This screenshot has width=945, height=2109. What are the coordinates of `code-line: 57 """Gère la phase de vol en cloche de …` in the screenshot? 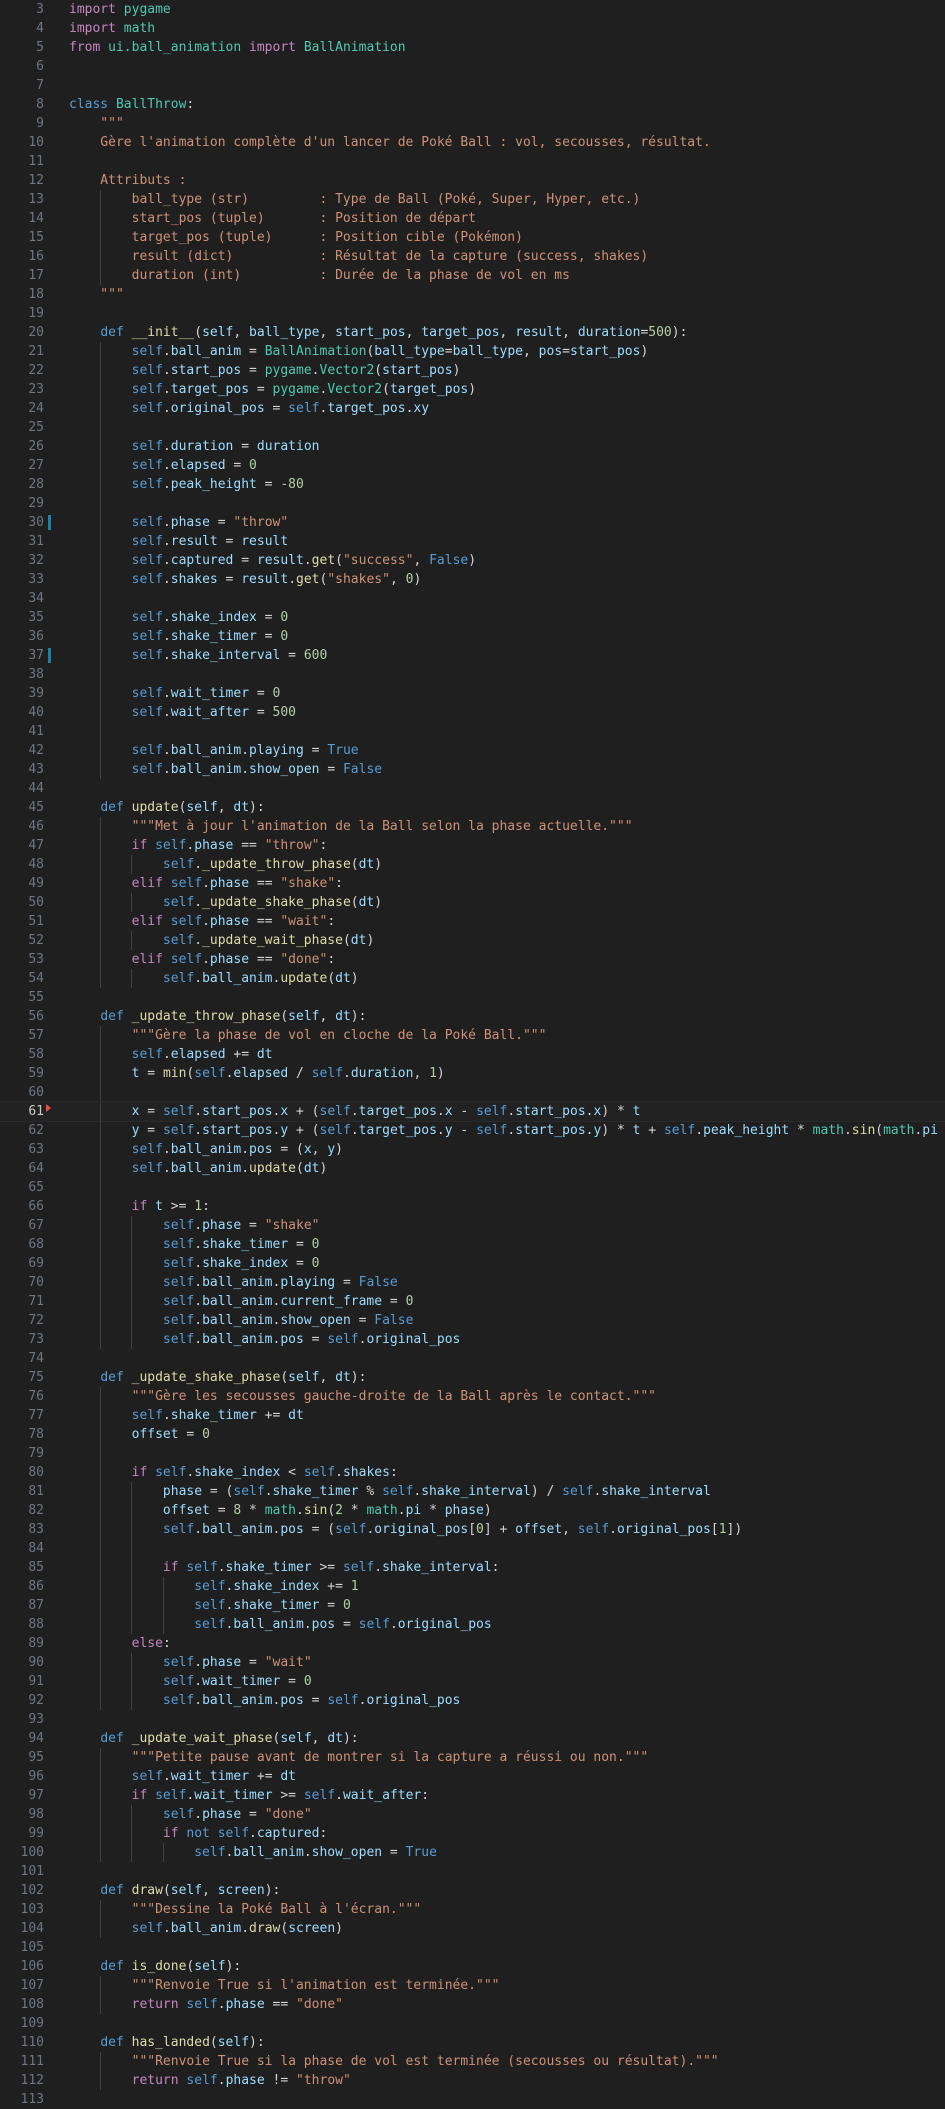 It's located at (472, 1035).